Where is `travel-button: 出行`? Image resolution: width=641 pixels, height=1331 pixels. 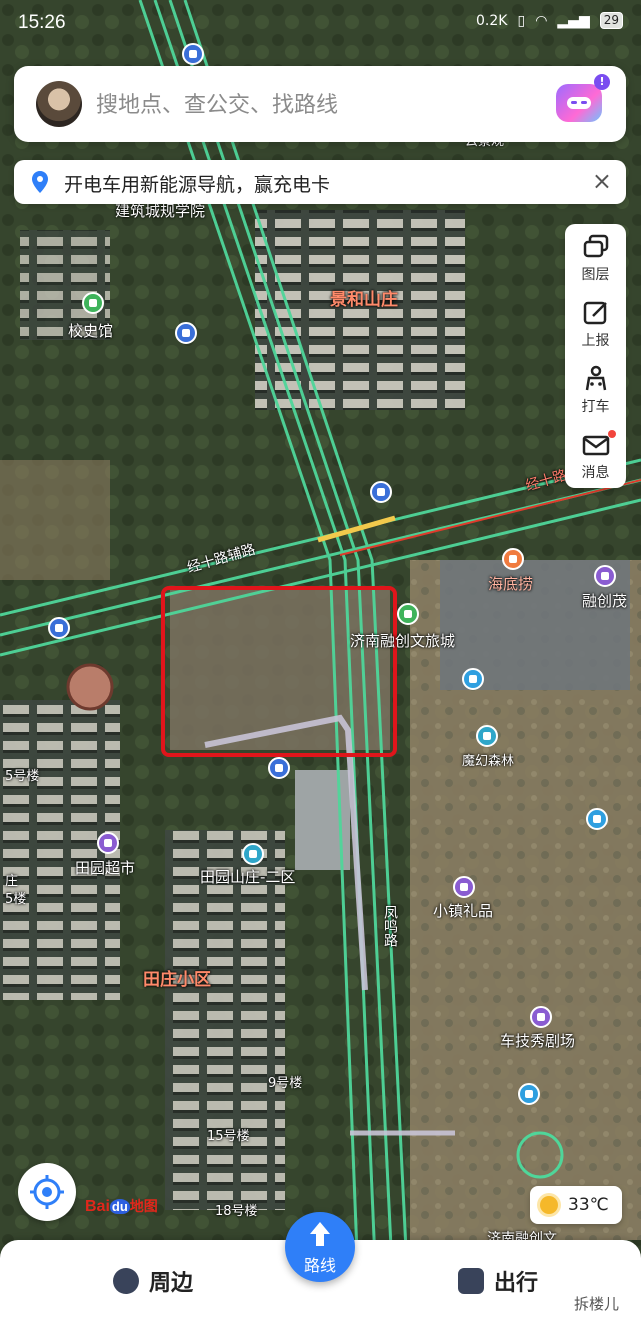
travel-button: 出行 is located at coordinates (498, 1281).